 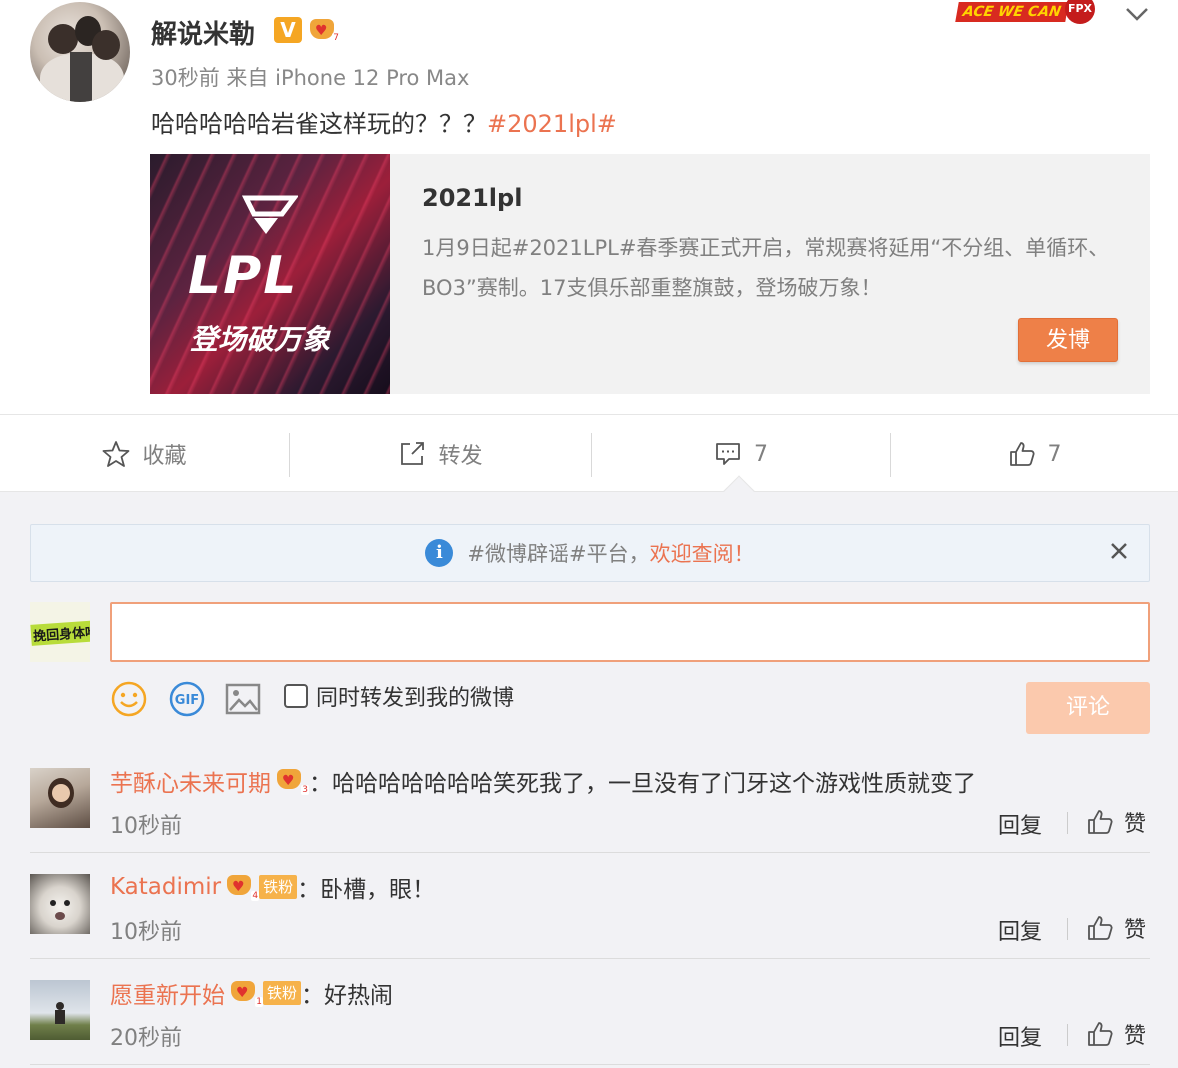 I want to click on comment-icon, so click(x=728, y=454).